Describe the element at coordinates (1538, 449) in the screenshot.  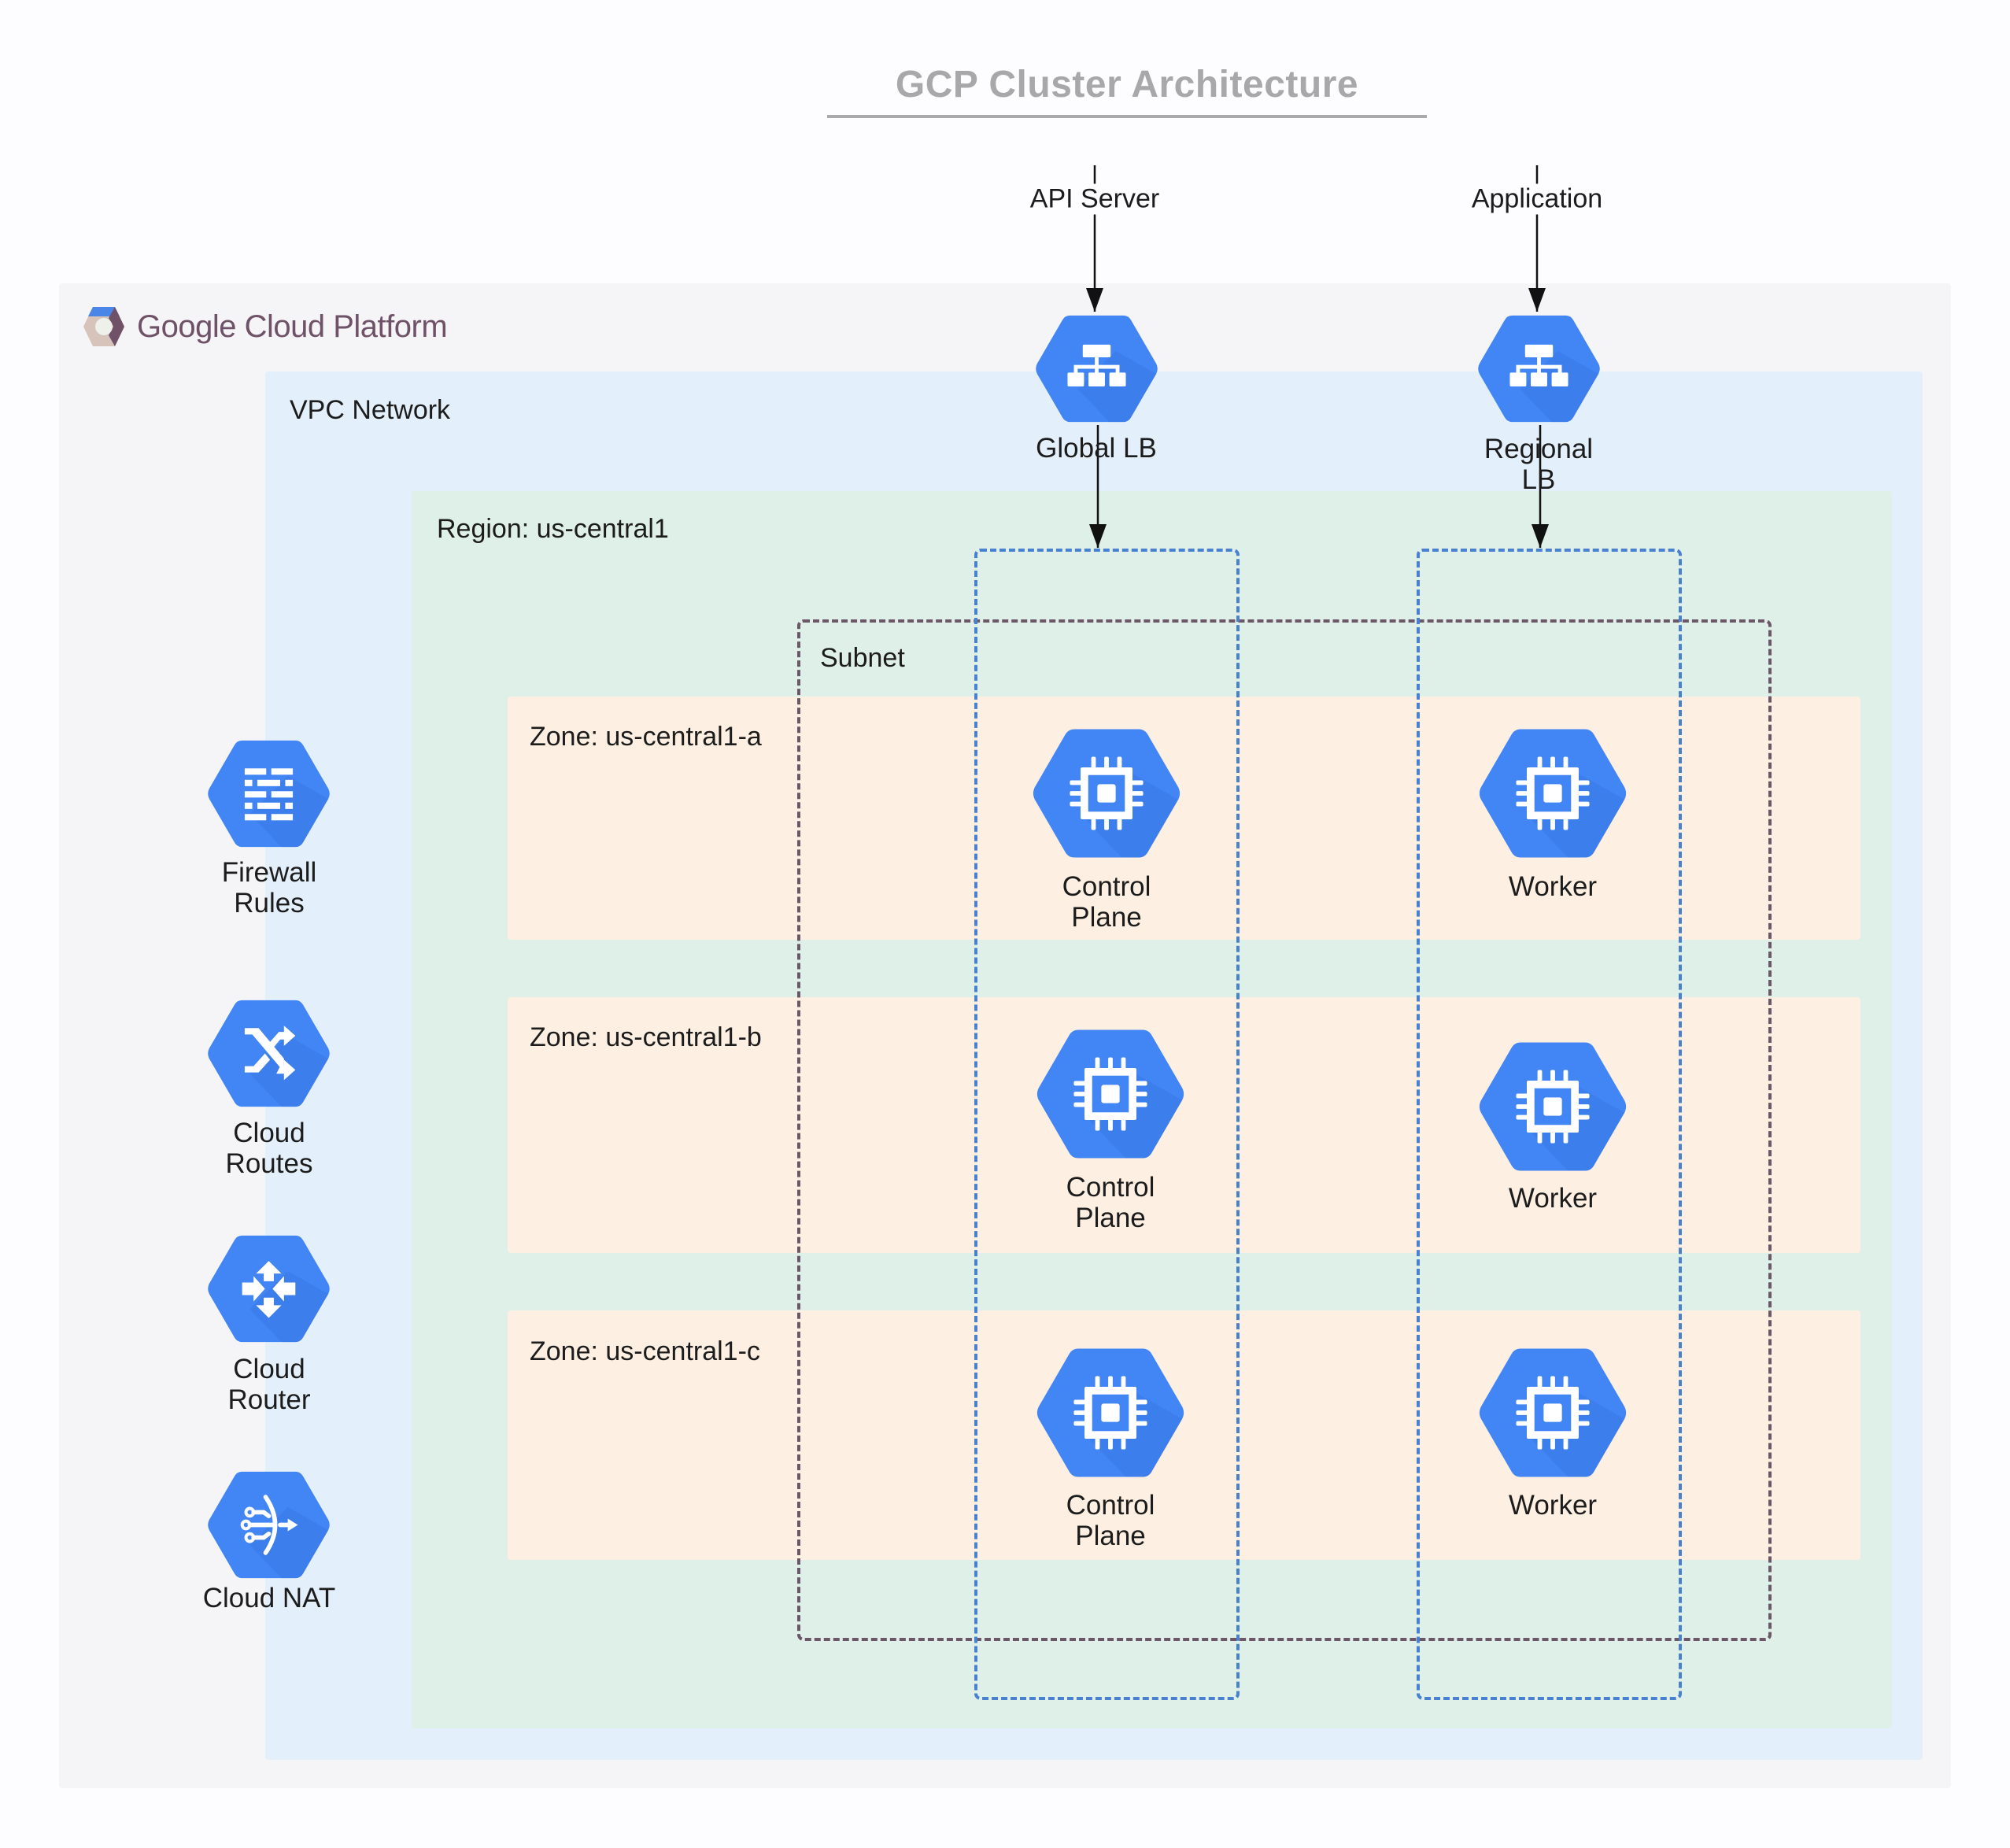
I see `regional-lb-label-line1: Regional` at that location.